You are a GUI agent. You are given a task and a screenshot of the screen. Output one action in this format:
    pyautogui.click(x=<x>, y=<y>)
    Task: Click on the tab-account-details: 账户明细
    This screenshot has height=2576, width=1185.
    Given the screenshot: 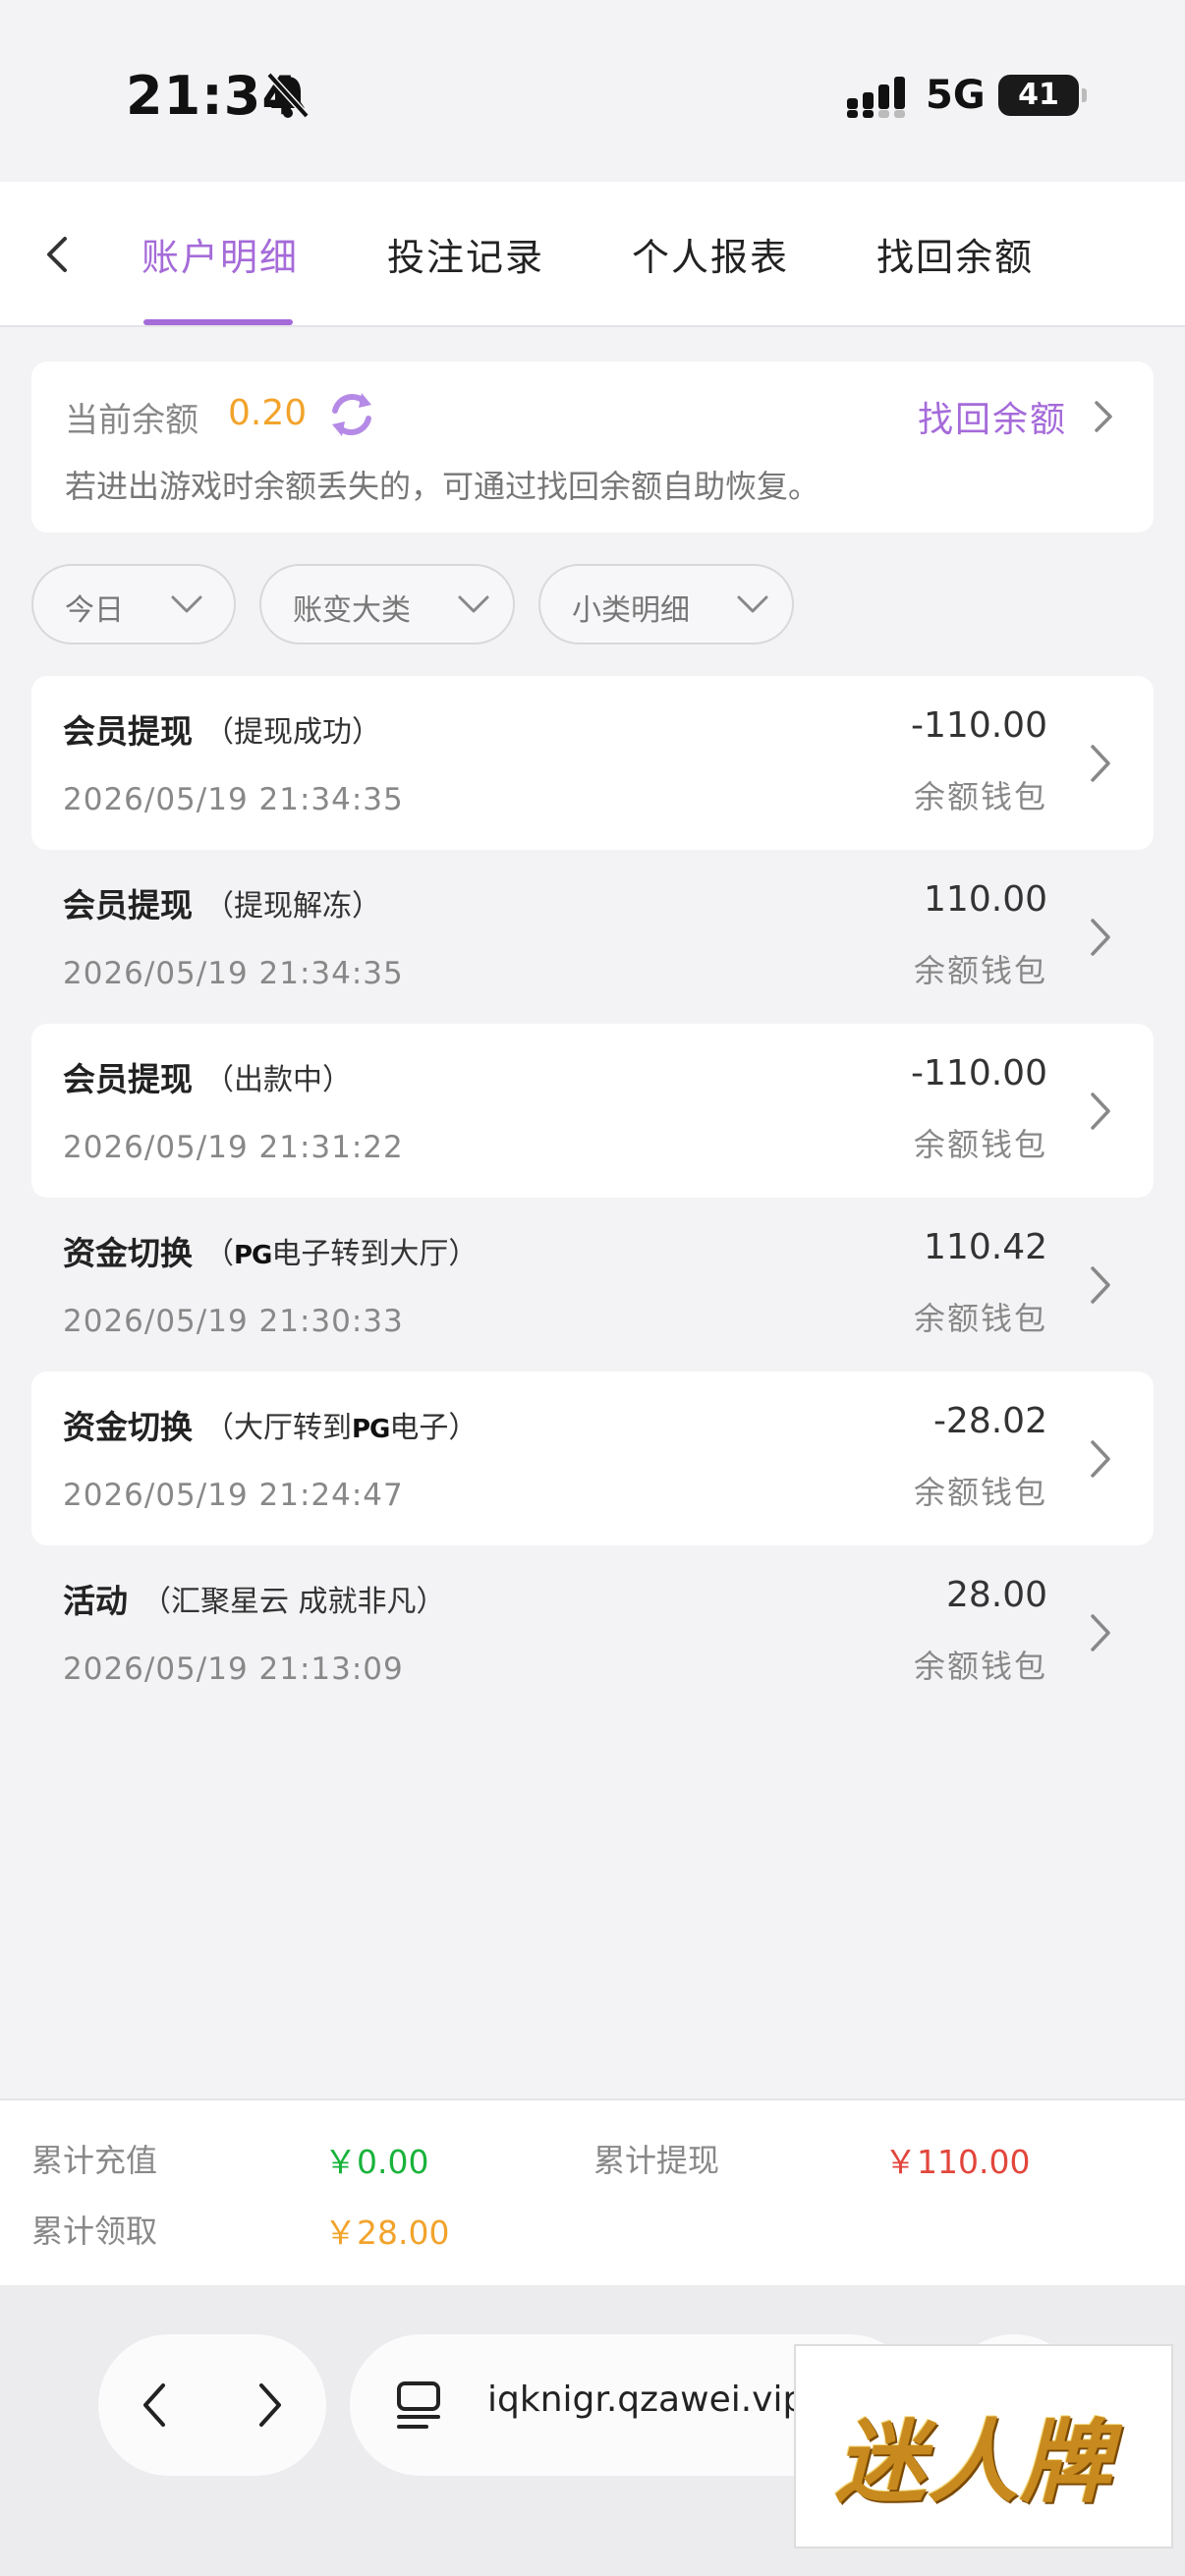 What is the action you would take?
    pyautogui.click(x=220, y=254)
    